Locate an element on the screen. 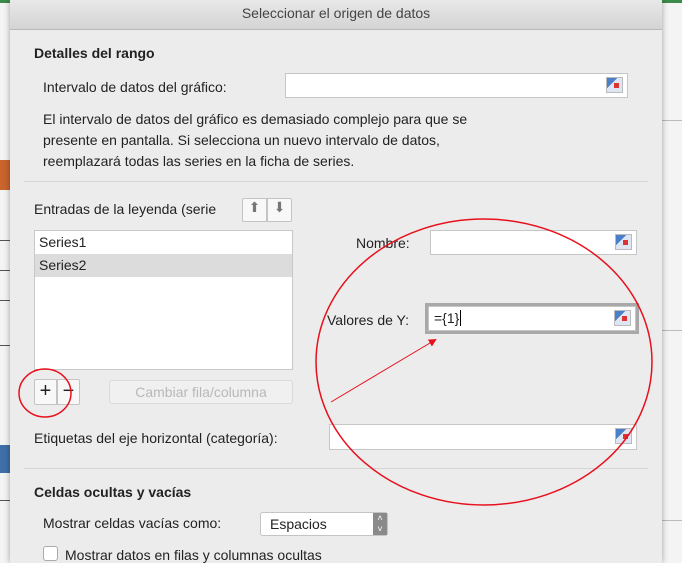 This screenshot has width=682, height=563. annotation-small-circle is located at coordinates (45, 393).